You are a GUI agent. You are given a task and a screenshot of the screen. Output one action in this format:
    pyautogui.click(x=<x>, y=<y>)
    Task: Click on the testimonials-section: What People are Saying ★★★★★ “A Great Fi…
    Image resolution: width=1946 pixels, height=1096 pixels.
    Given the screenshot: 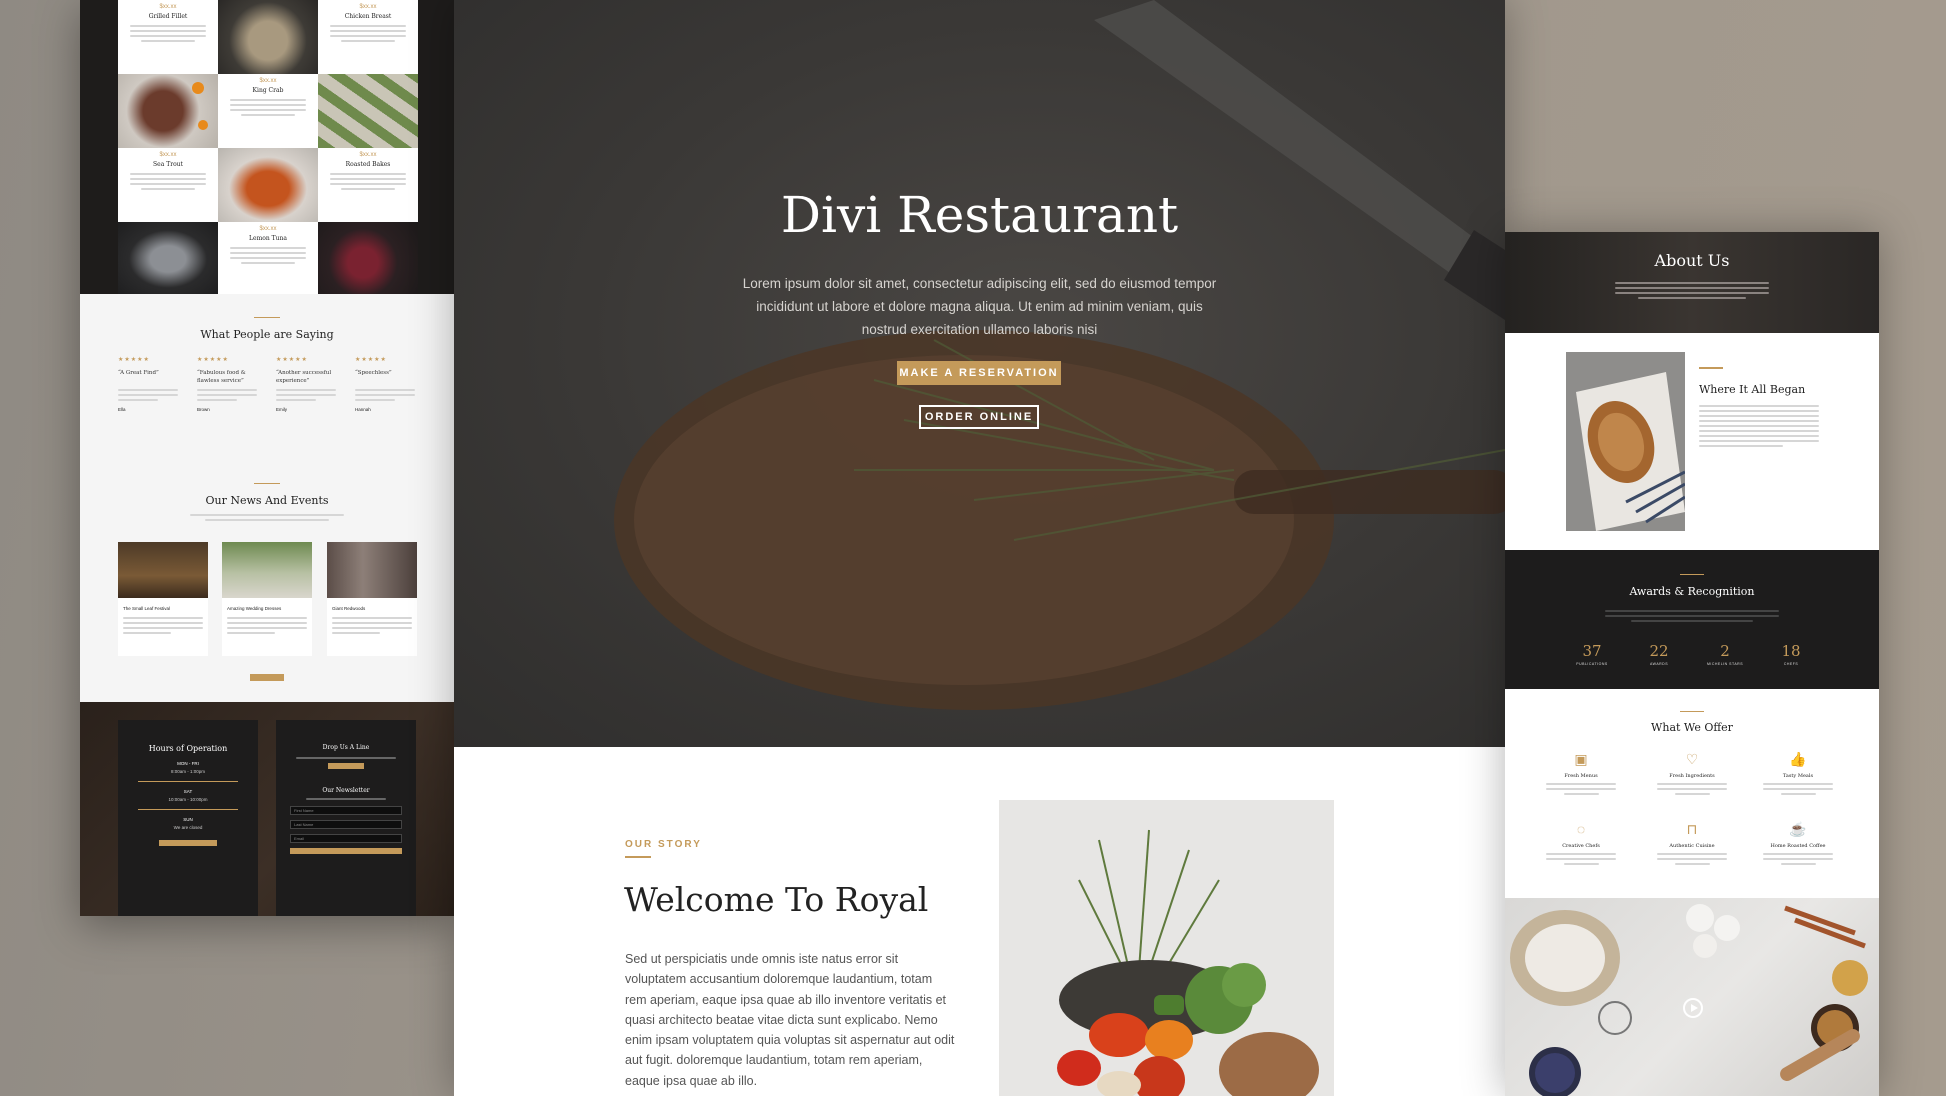 What is the action you would take?
    pyautogui.click(x=267, y=498)
    